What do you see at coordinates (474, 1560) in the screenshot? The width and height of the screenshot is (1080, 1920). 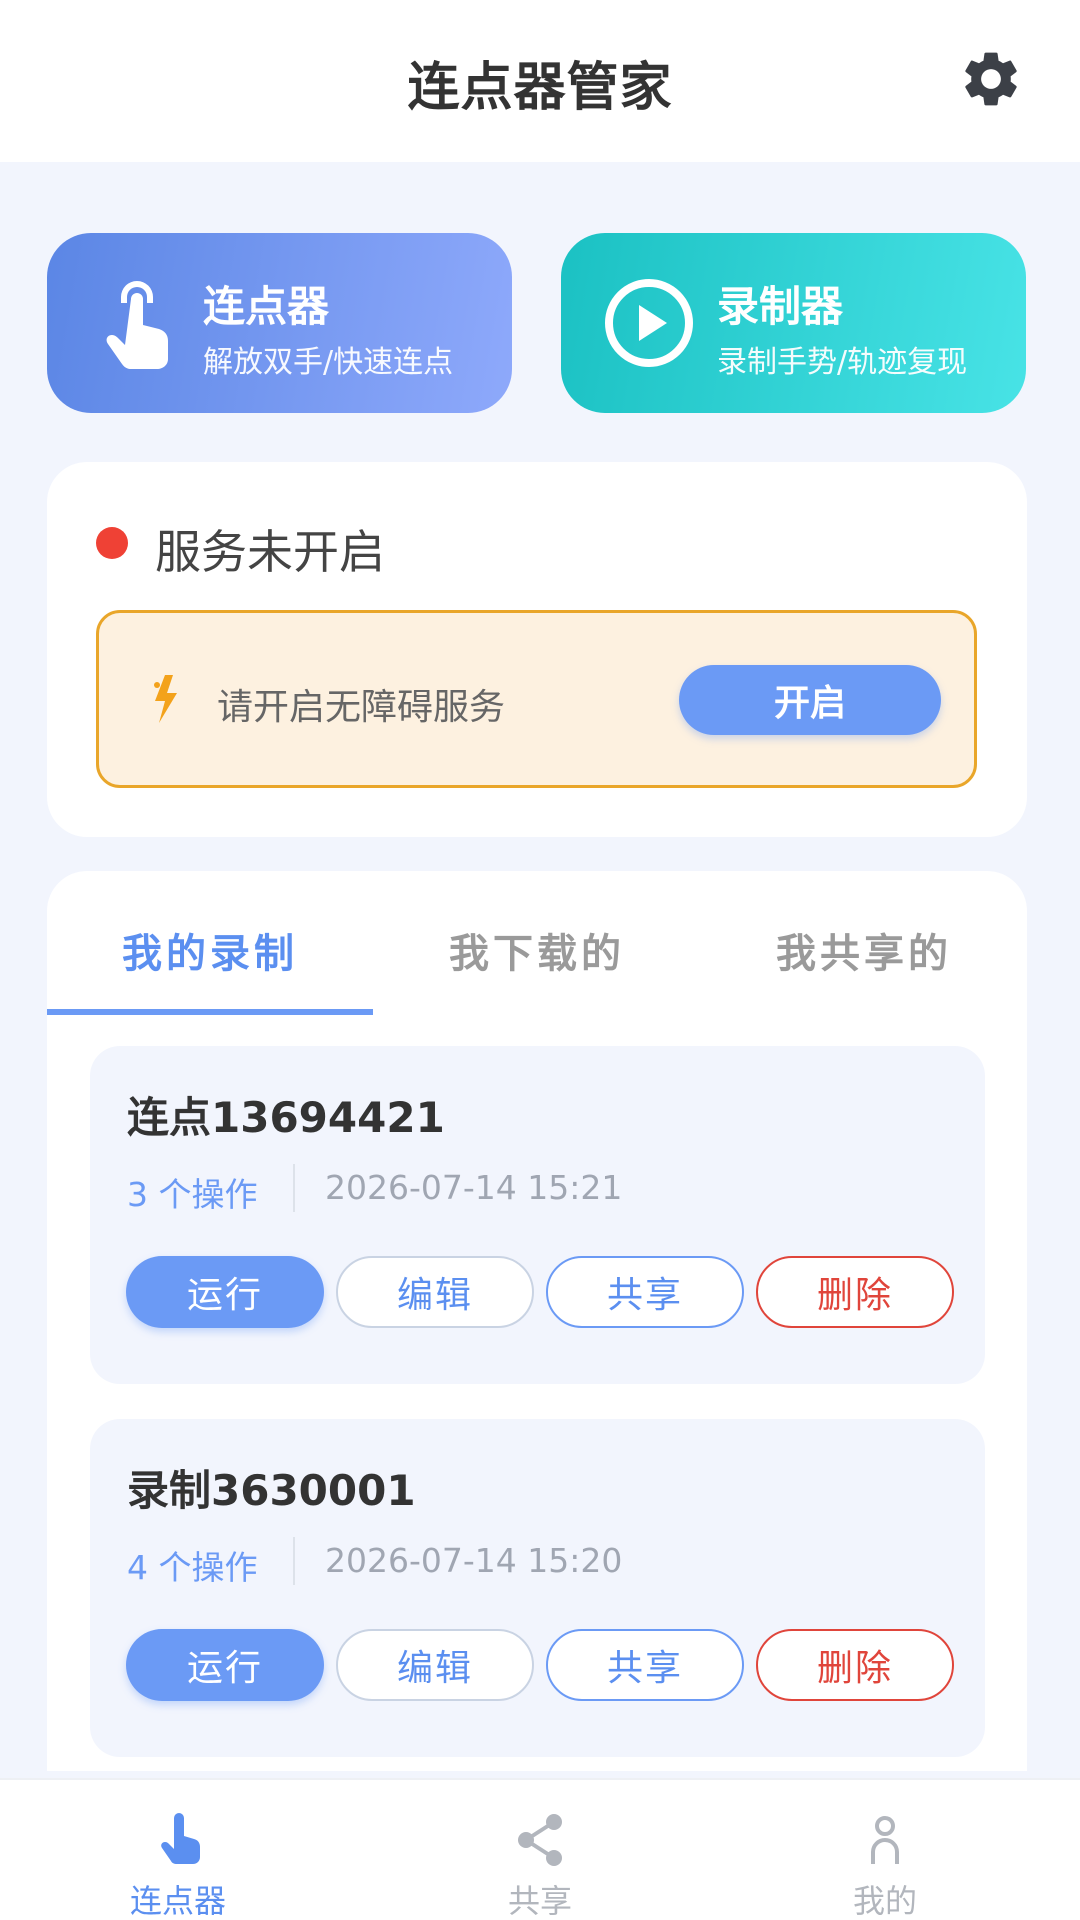 I see `recording-timestamp: 2026-07-14 15:20` at bounding box center [474, 1560].